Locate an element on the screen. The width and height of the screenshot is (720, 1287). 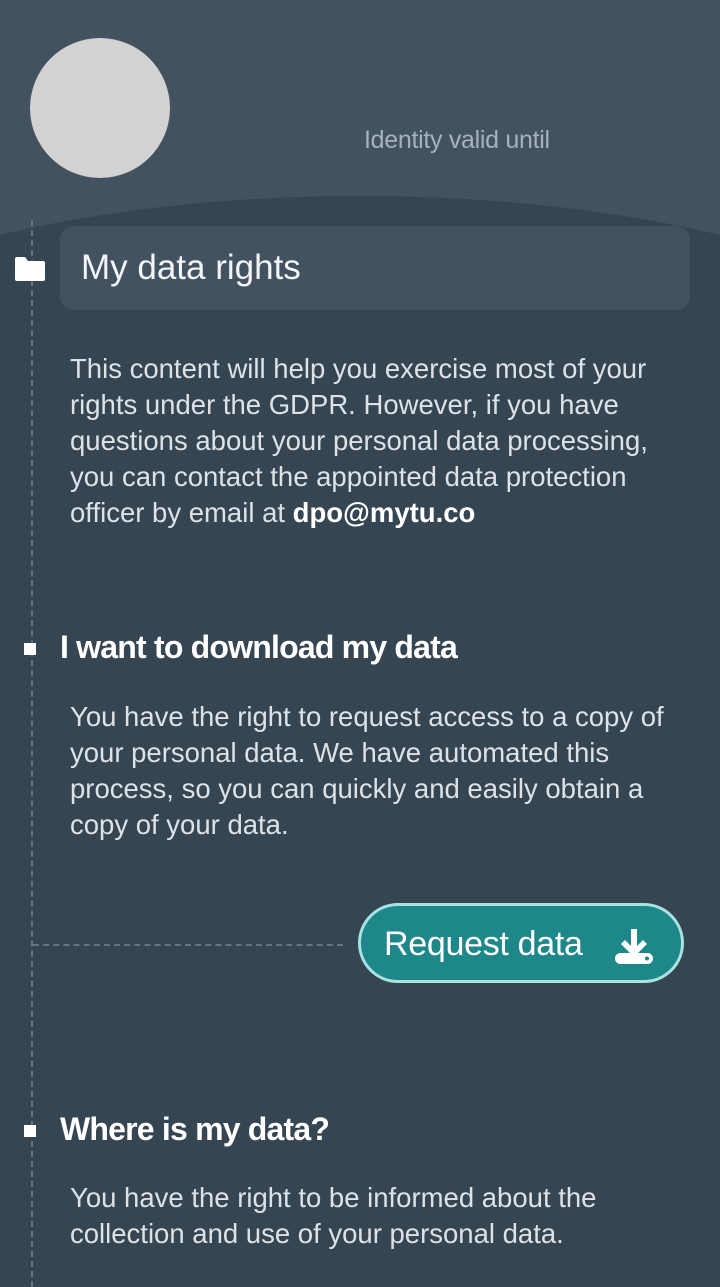
section-title-where: Where is my data? is located at coordinates (195, 1129).